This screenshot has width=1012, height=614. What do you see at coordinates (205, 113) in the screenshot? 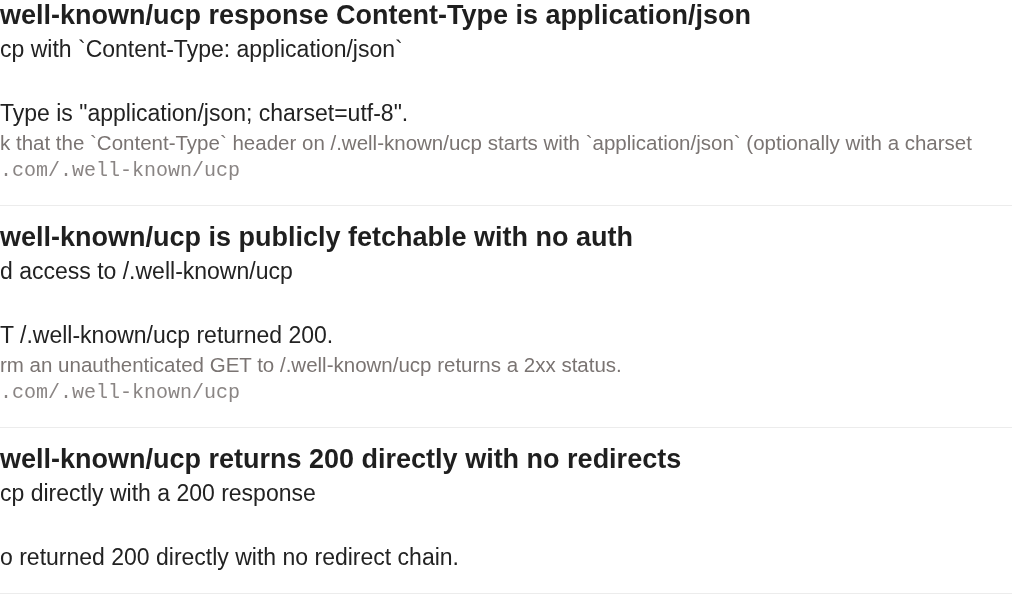
I see `check-result: Type is "application/json; charset=utf-8".` at bounding box center [205, 113].